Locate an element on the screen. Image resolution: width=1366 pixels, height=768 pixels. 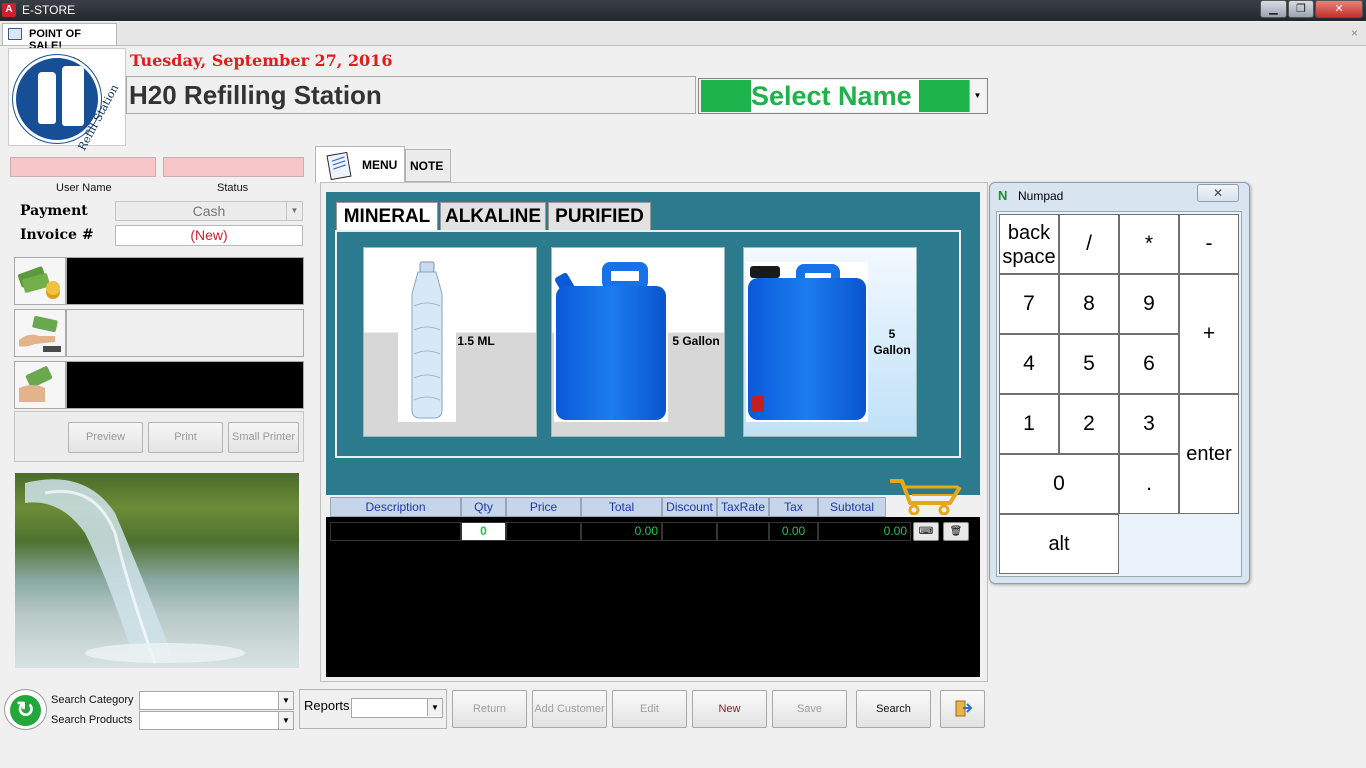
numpad-close-button: ✕ is located at coordinates (1218, 193).